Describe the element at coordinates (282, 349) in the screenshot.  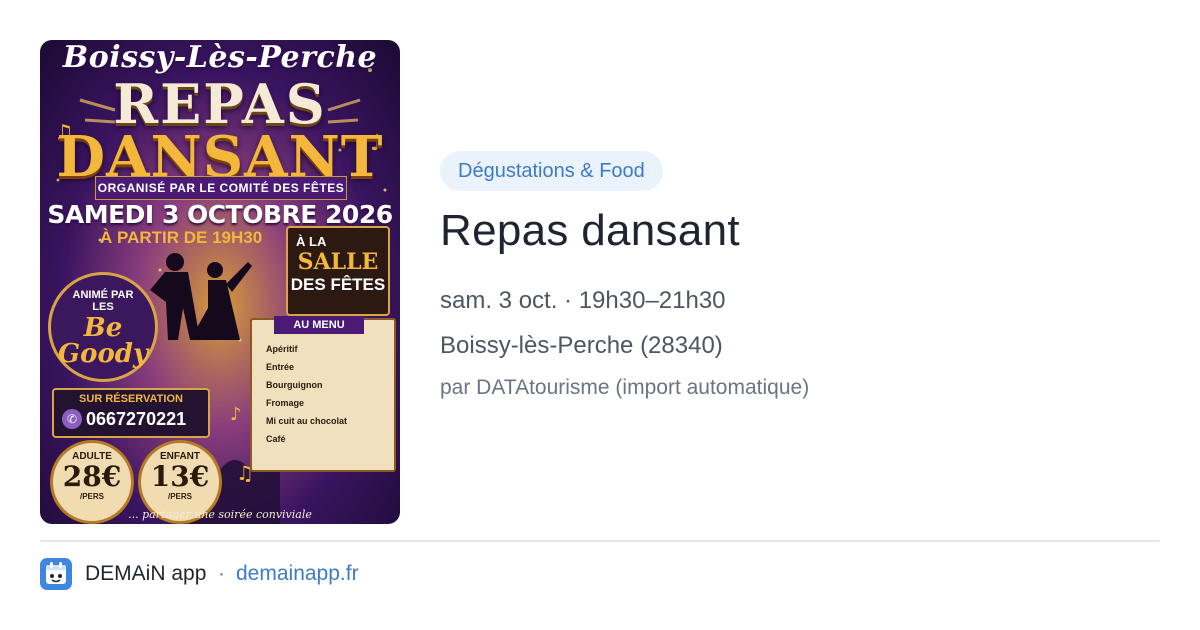
I see `poster-menu-item: Apéritif` at that location.